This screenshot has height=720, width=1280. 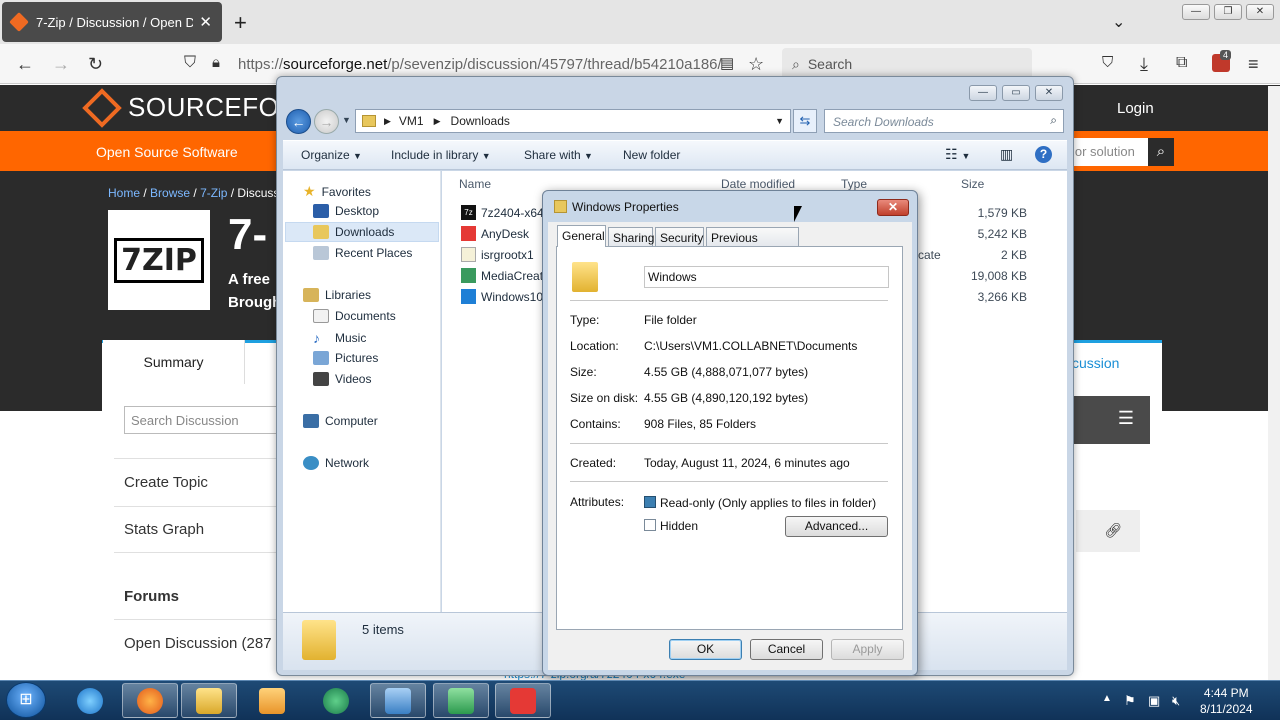 What do you see at coordinates (502, 212) in the screenshot?
I see `list-item: 7z 7z2404-x64` at bounding box center [502, 212].